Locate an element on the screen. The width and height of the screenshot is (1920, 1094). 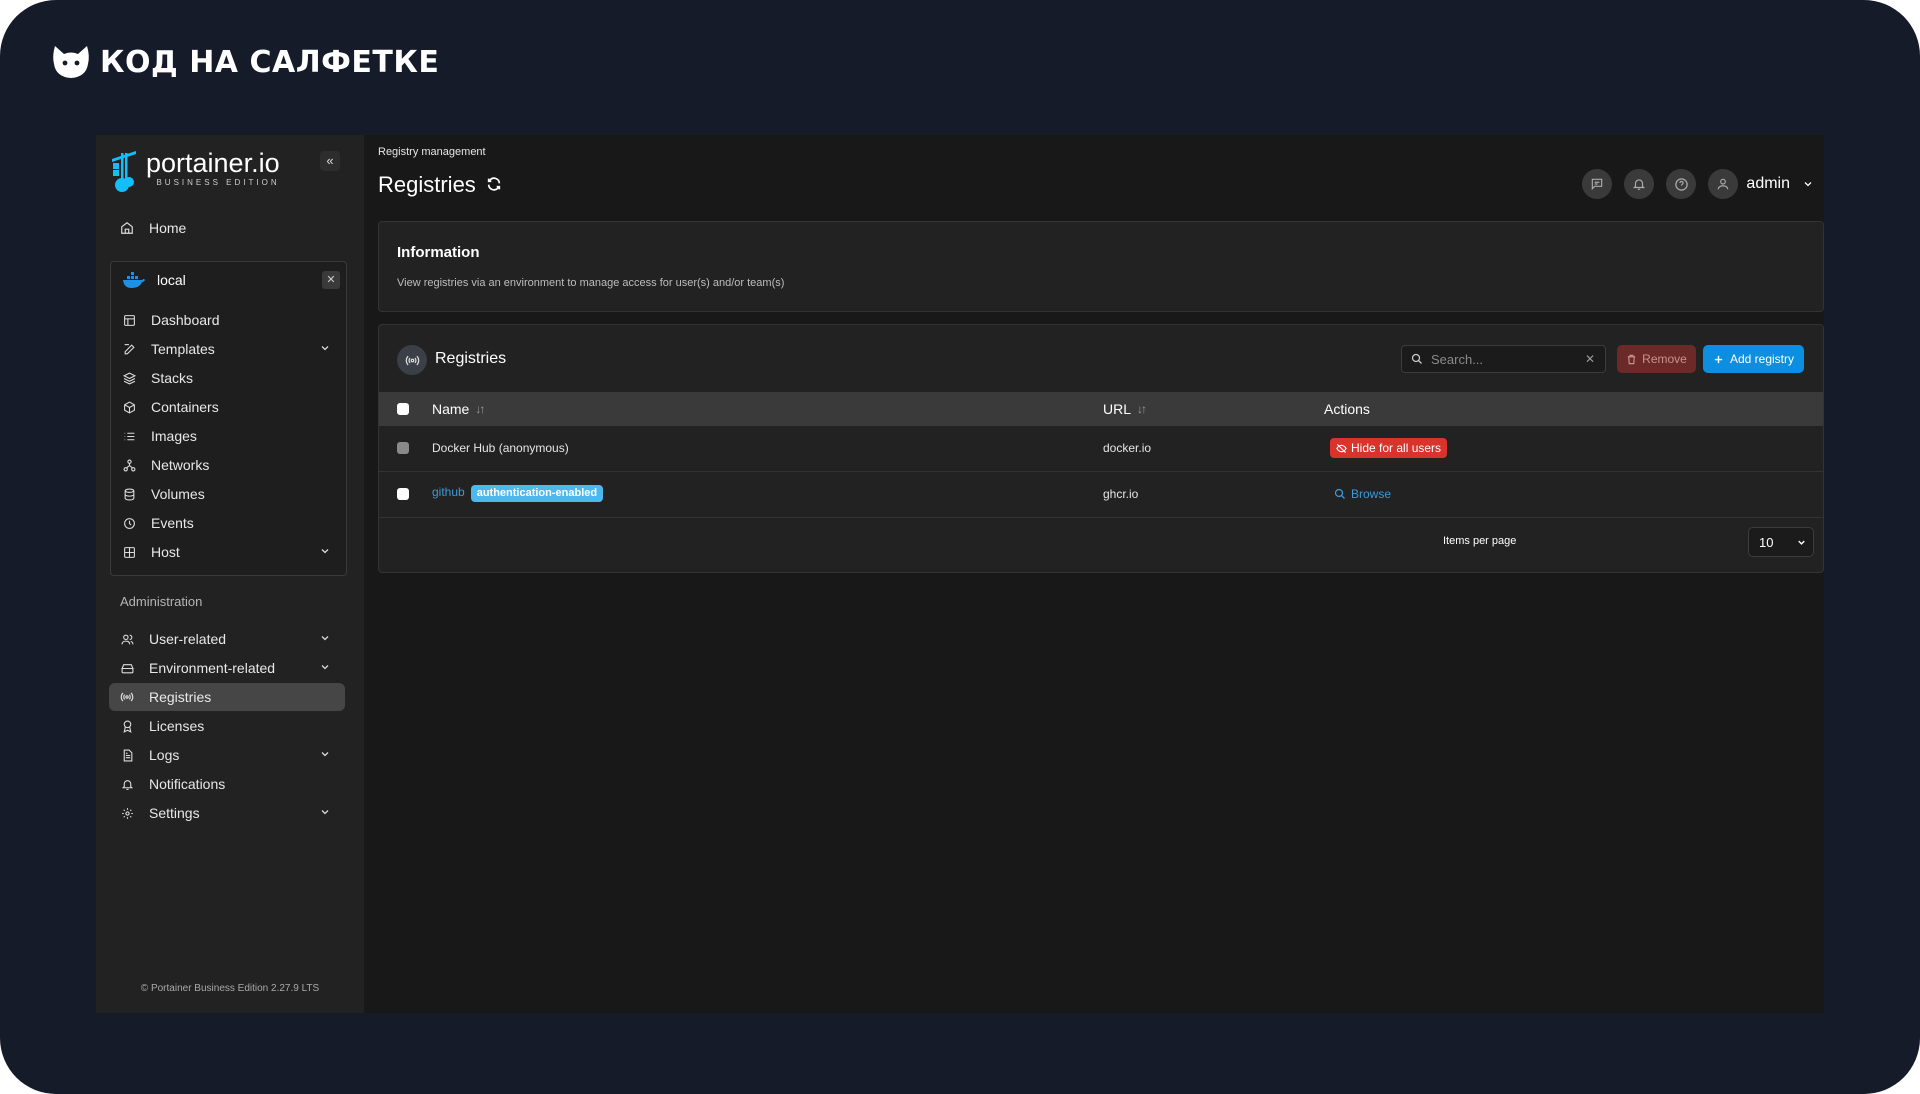
items-per-page-select: 10 is located at coordinates (1781, 542).